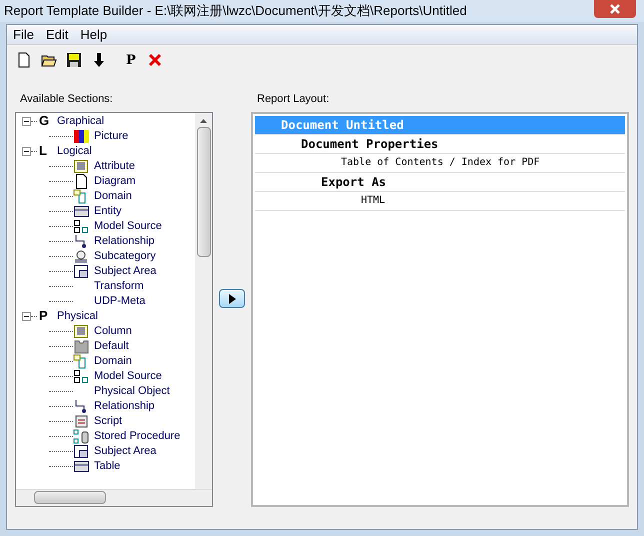  I want to click on tree-item-label: Script, so click(108, 421).